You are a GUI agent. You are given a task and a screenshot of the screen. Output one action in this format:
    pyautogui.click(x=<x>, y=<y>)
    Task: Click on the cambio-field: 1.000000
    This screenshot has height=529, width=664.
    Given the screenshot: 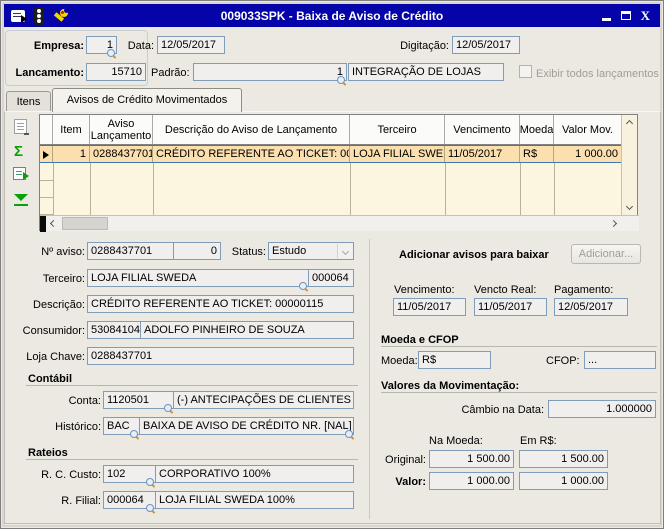 What is the action you would take?
    pyautogui.click(x=602, y=409)
    